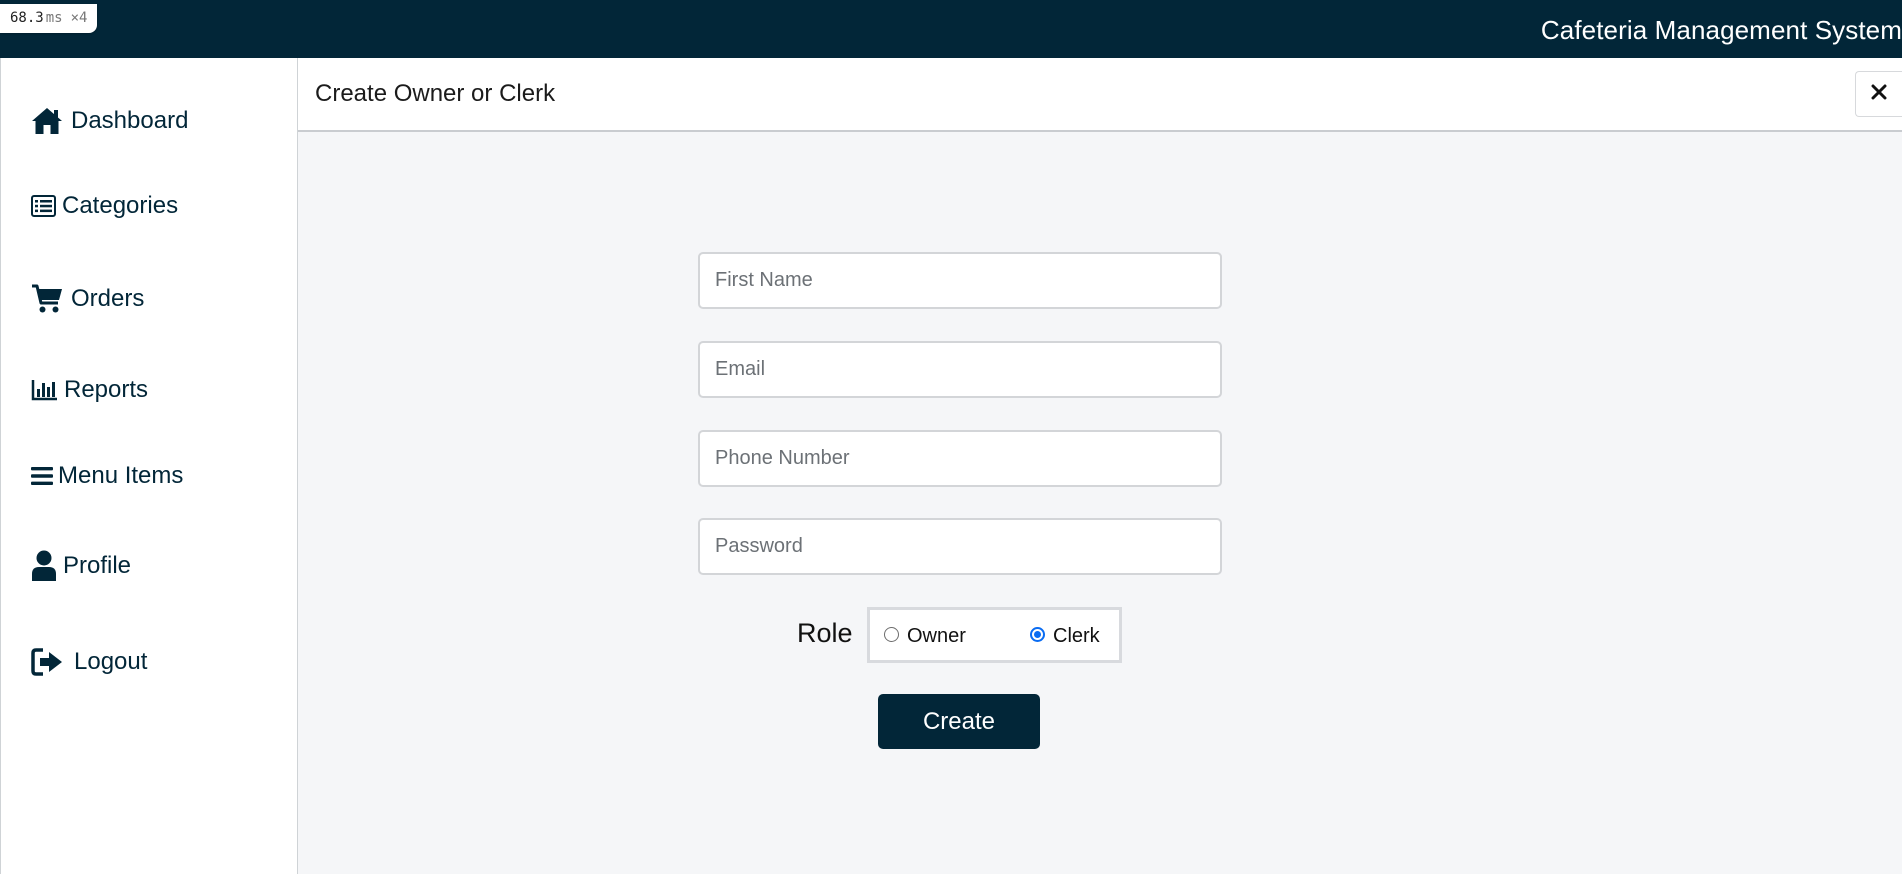 This screenshot has width=1902, height=874. I want to click on role-radio-group: Owner Clerk, so click(994, 635).